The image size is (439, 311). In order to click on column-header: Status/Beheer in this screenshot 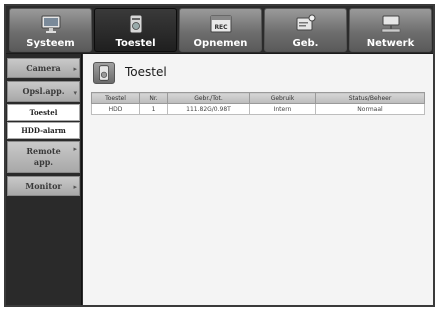, I will do `click(370, 98)`.